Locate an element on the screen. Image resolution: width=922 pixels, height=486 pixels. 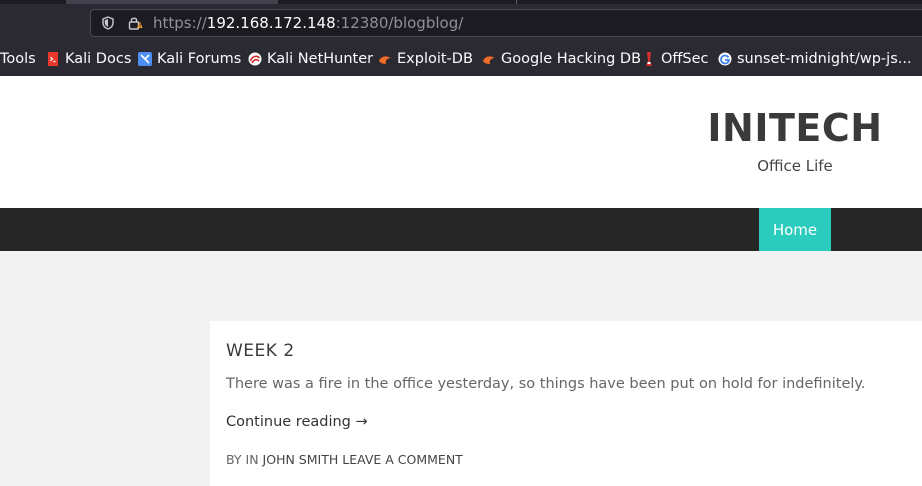
bookmark-label: Kali NetHunter is located at coordinates (320, 59).